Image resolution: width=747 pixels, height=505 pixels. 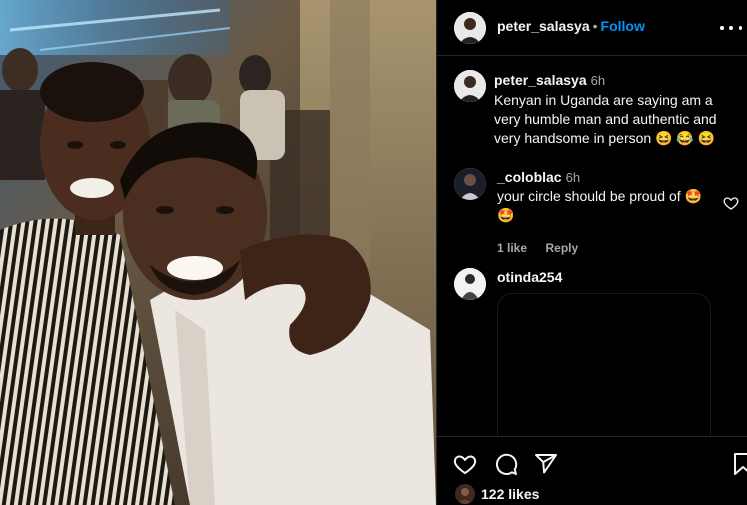 What do you see at coordinates (561, 248) in the screenshot?
I see `reply-button: Reply` at bounding box center [561, 248].